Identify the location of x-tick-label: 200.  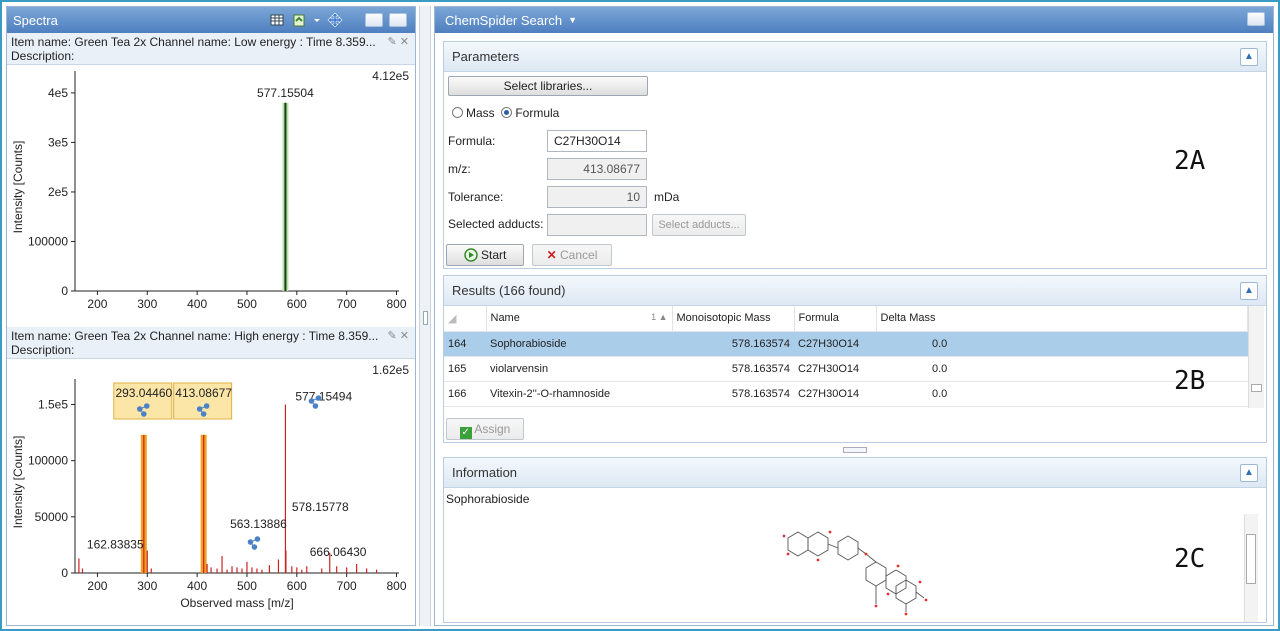
(97, 586).